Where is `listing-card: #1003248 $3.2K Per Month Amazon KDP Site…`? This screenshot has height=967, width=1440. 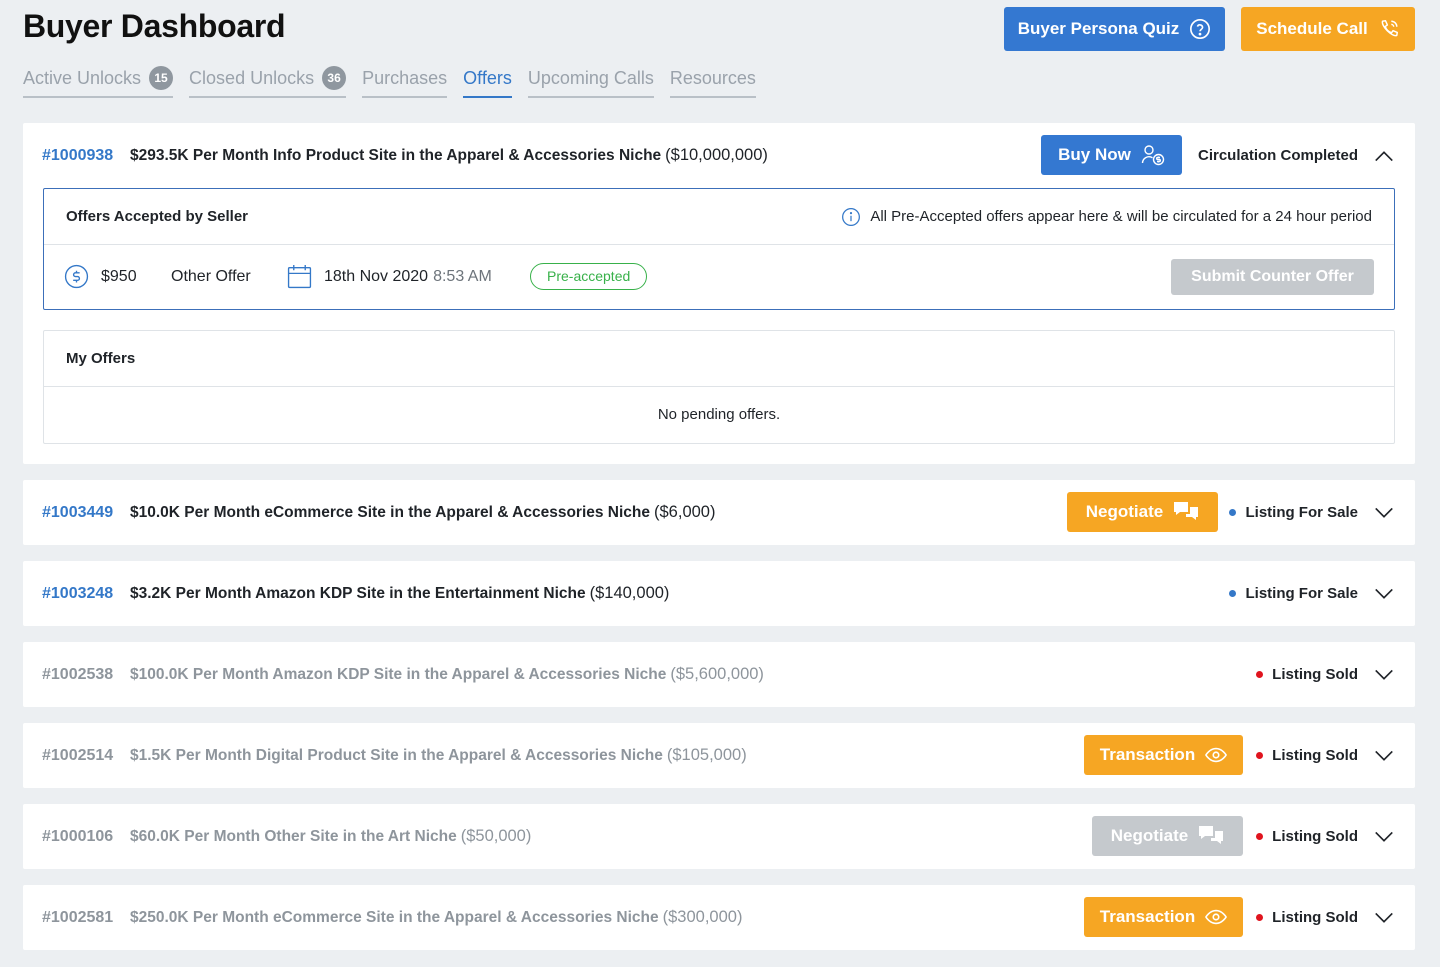
listing-card: #1003248 $3.2K Per Month Amazon KDP Site… is located at coordinates (719, 593).